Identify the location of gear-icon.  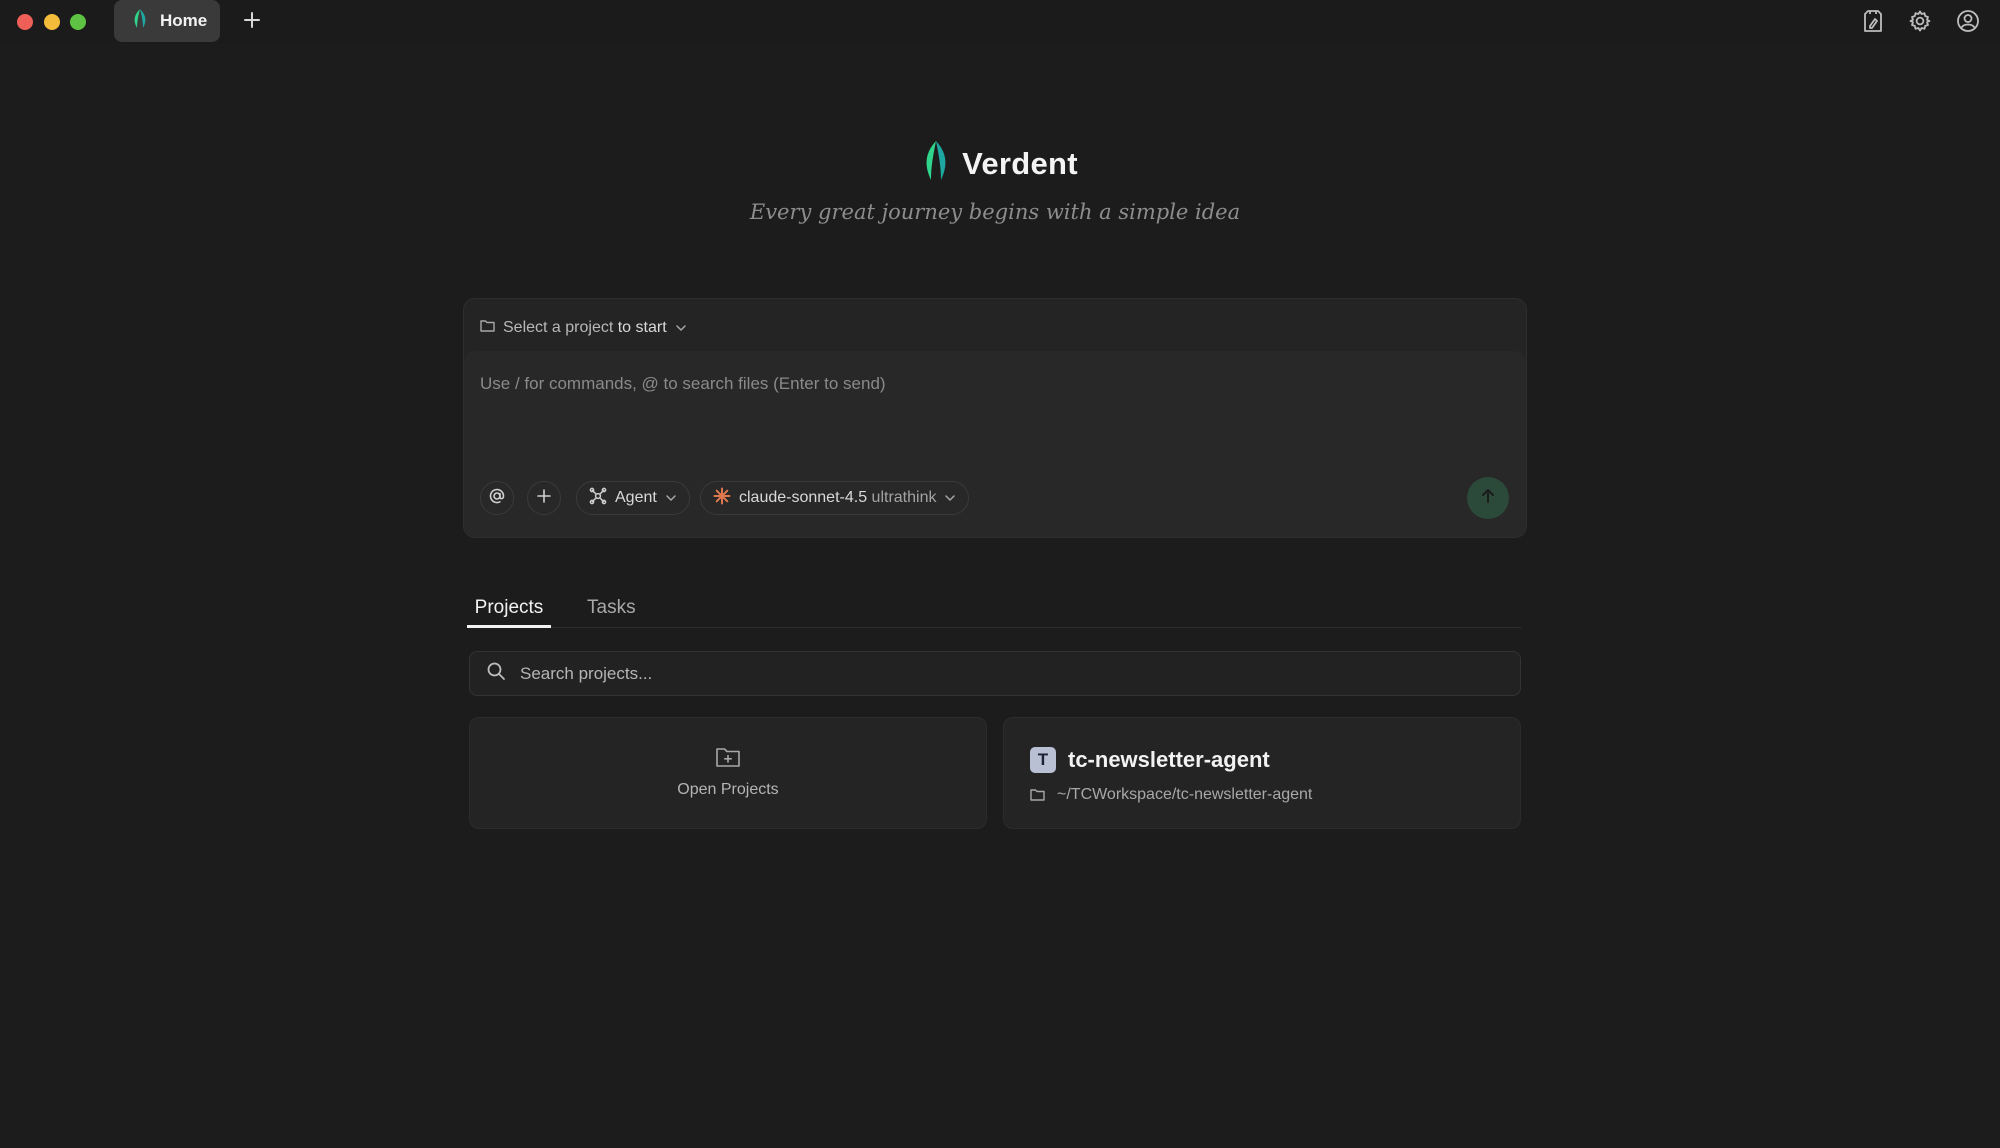
(1920, 23).